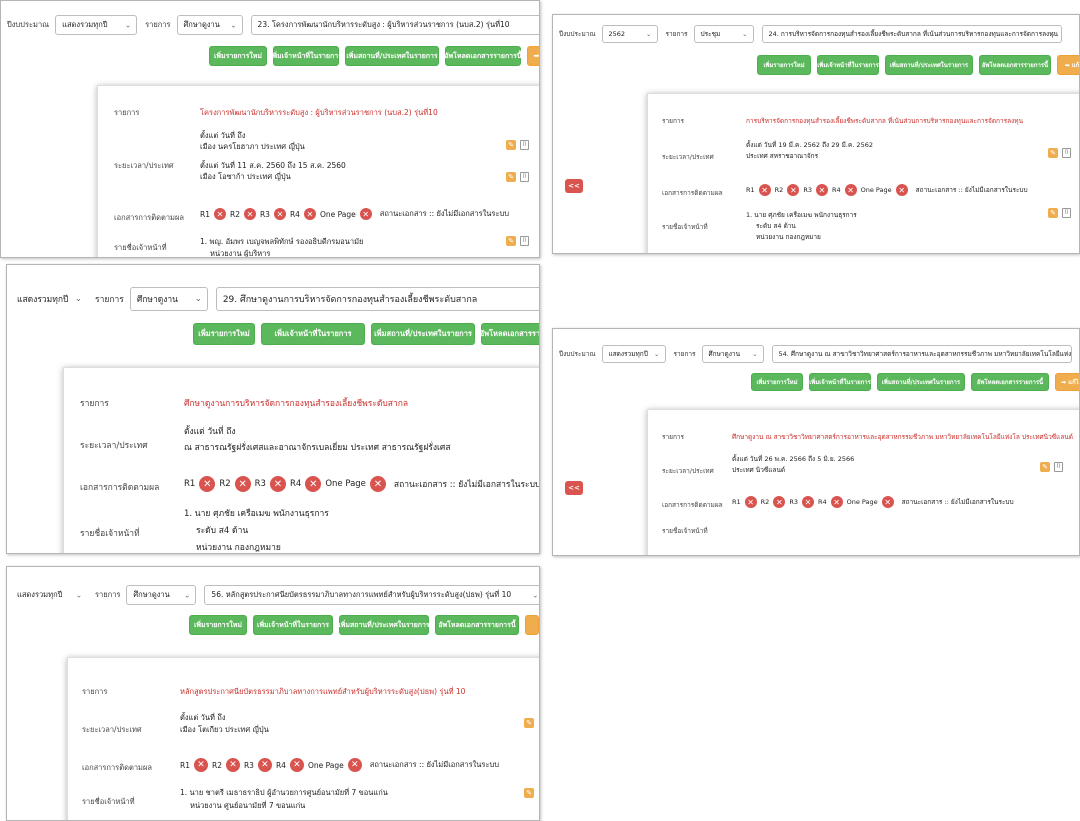 Image resolution: width=1080 pixels, height=821 pixels. What do you see at coordinates (629, 34) in the screenshot?
I see `year-select: 2562 ⌄` at bounding box center [629, 34].